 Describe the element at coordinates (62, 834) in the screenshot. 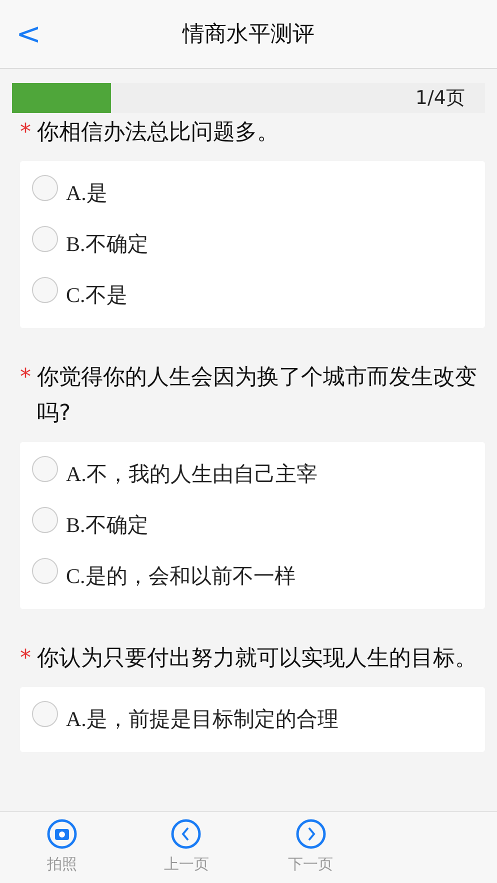

I see `camera-icon` at that location.